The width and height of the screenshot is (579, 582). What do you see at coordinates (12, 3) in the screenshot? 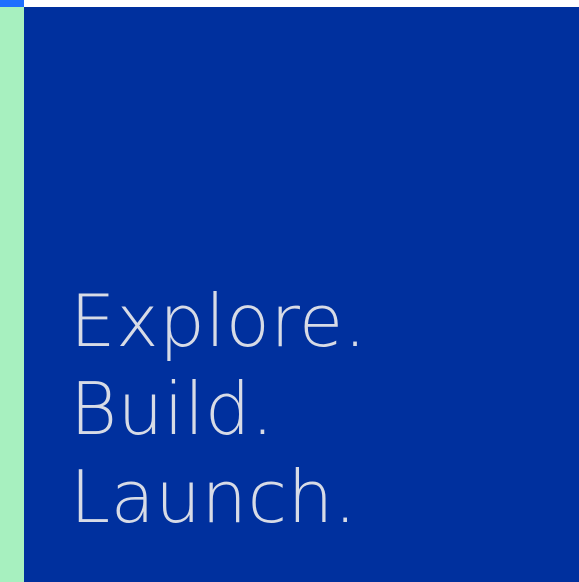
I see `corner-accent` at bounding box center [12, 3].